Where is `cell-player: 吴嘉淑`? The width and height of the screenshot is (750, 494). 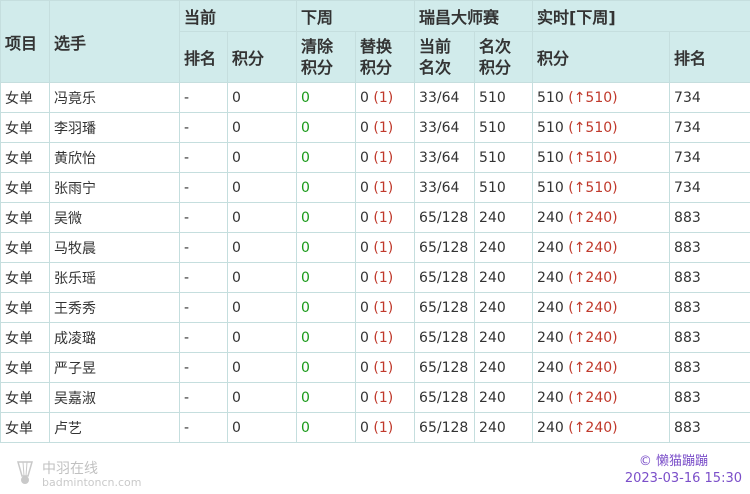 cell-player: 吴嘉淑 is located at coordinates (114, 397).